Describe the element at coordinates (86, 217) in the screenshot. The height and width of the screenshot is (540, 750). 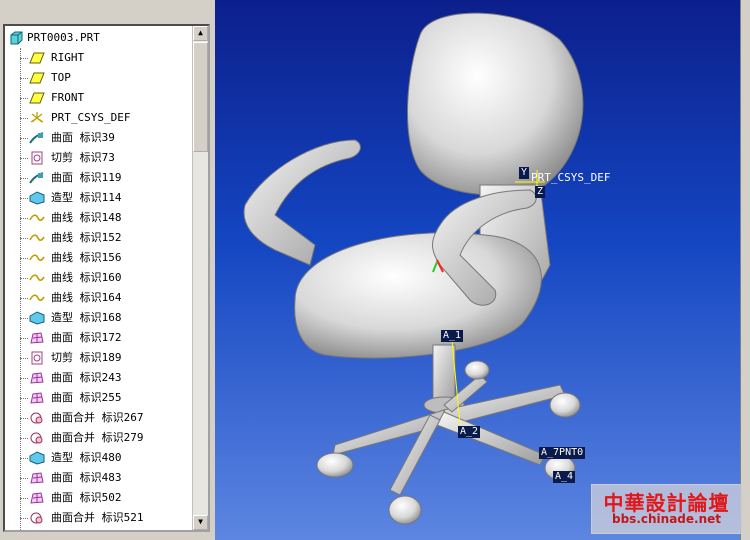
I see `tree-item-label: 曲线 标识148` at that location.